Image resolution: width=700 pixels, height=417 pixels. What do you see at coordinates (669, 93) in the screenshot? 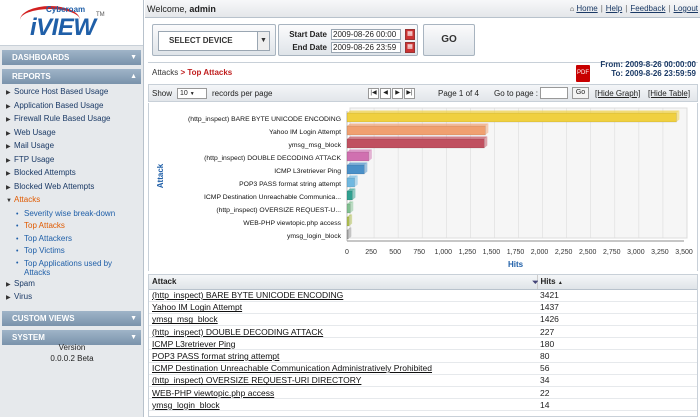
I see `hide-table-link: [Hide Table]` at bounding box center [669, 93].